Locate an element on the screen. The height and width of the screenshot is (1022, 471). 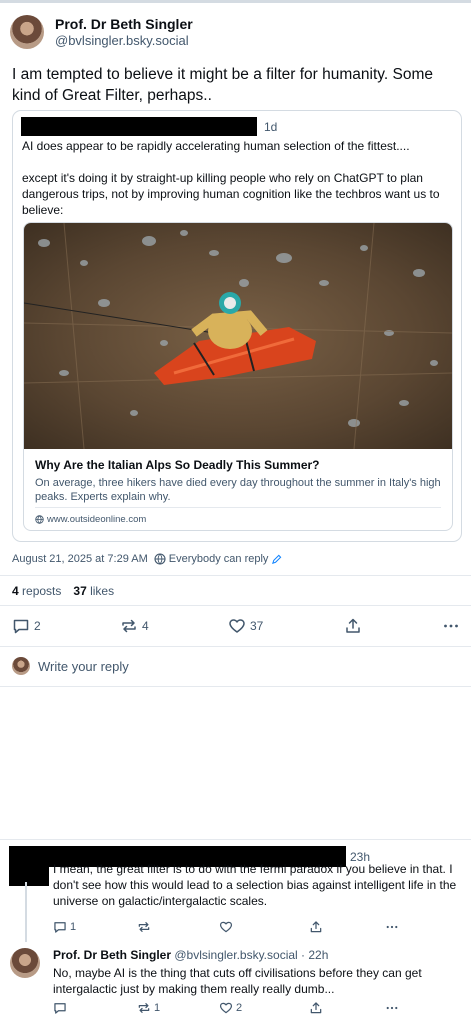
likes-stat: 37 likes is located at coordinates (93, 591).